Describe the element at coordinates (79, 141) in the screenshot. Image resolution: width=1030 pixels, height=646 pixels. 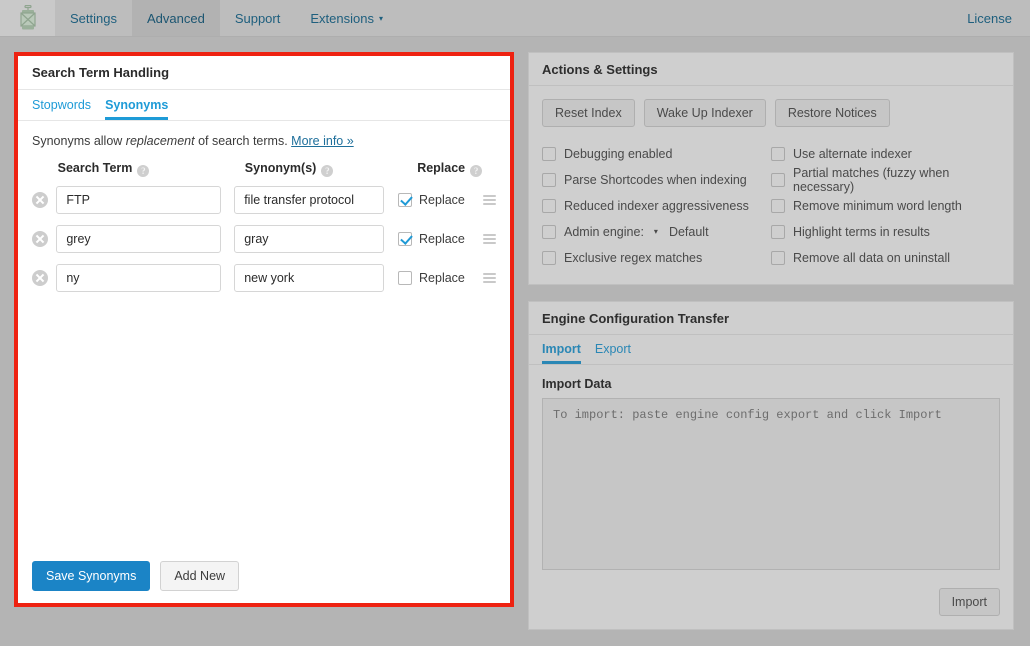
I see `description-text-before: Synonyms allow` at that location.